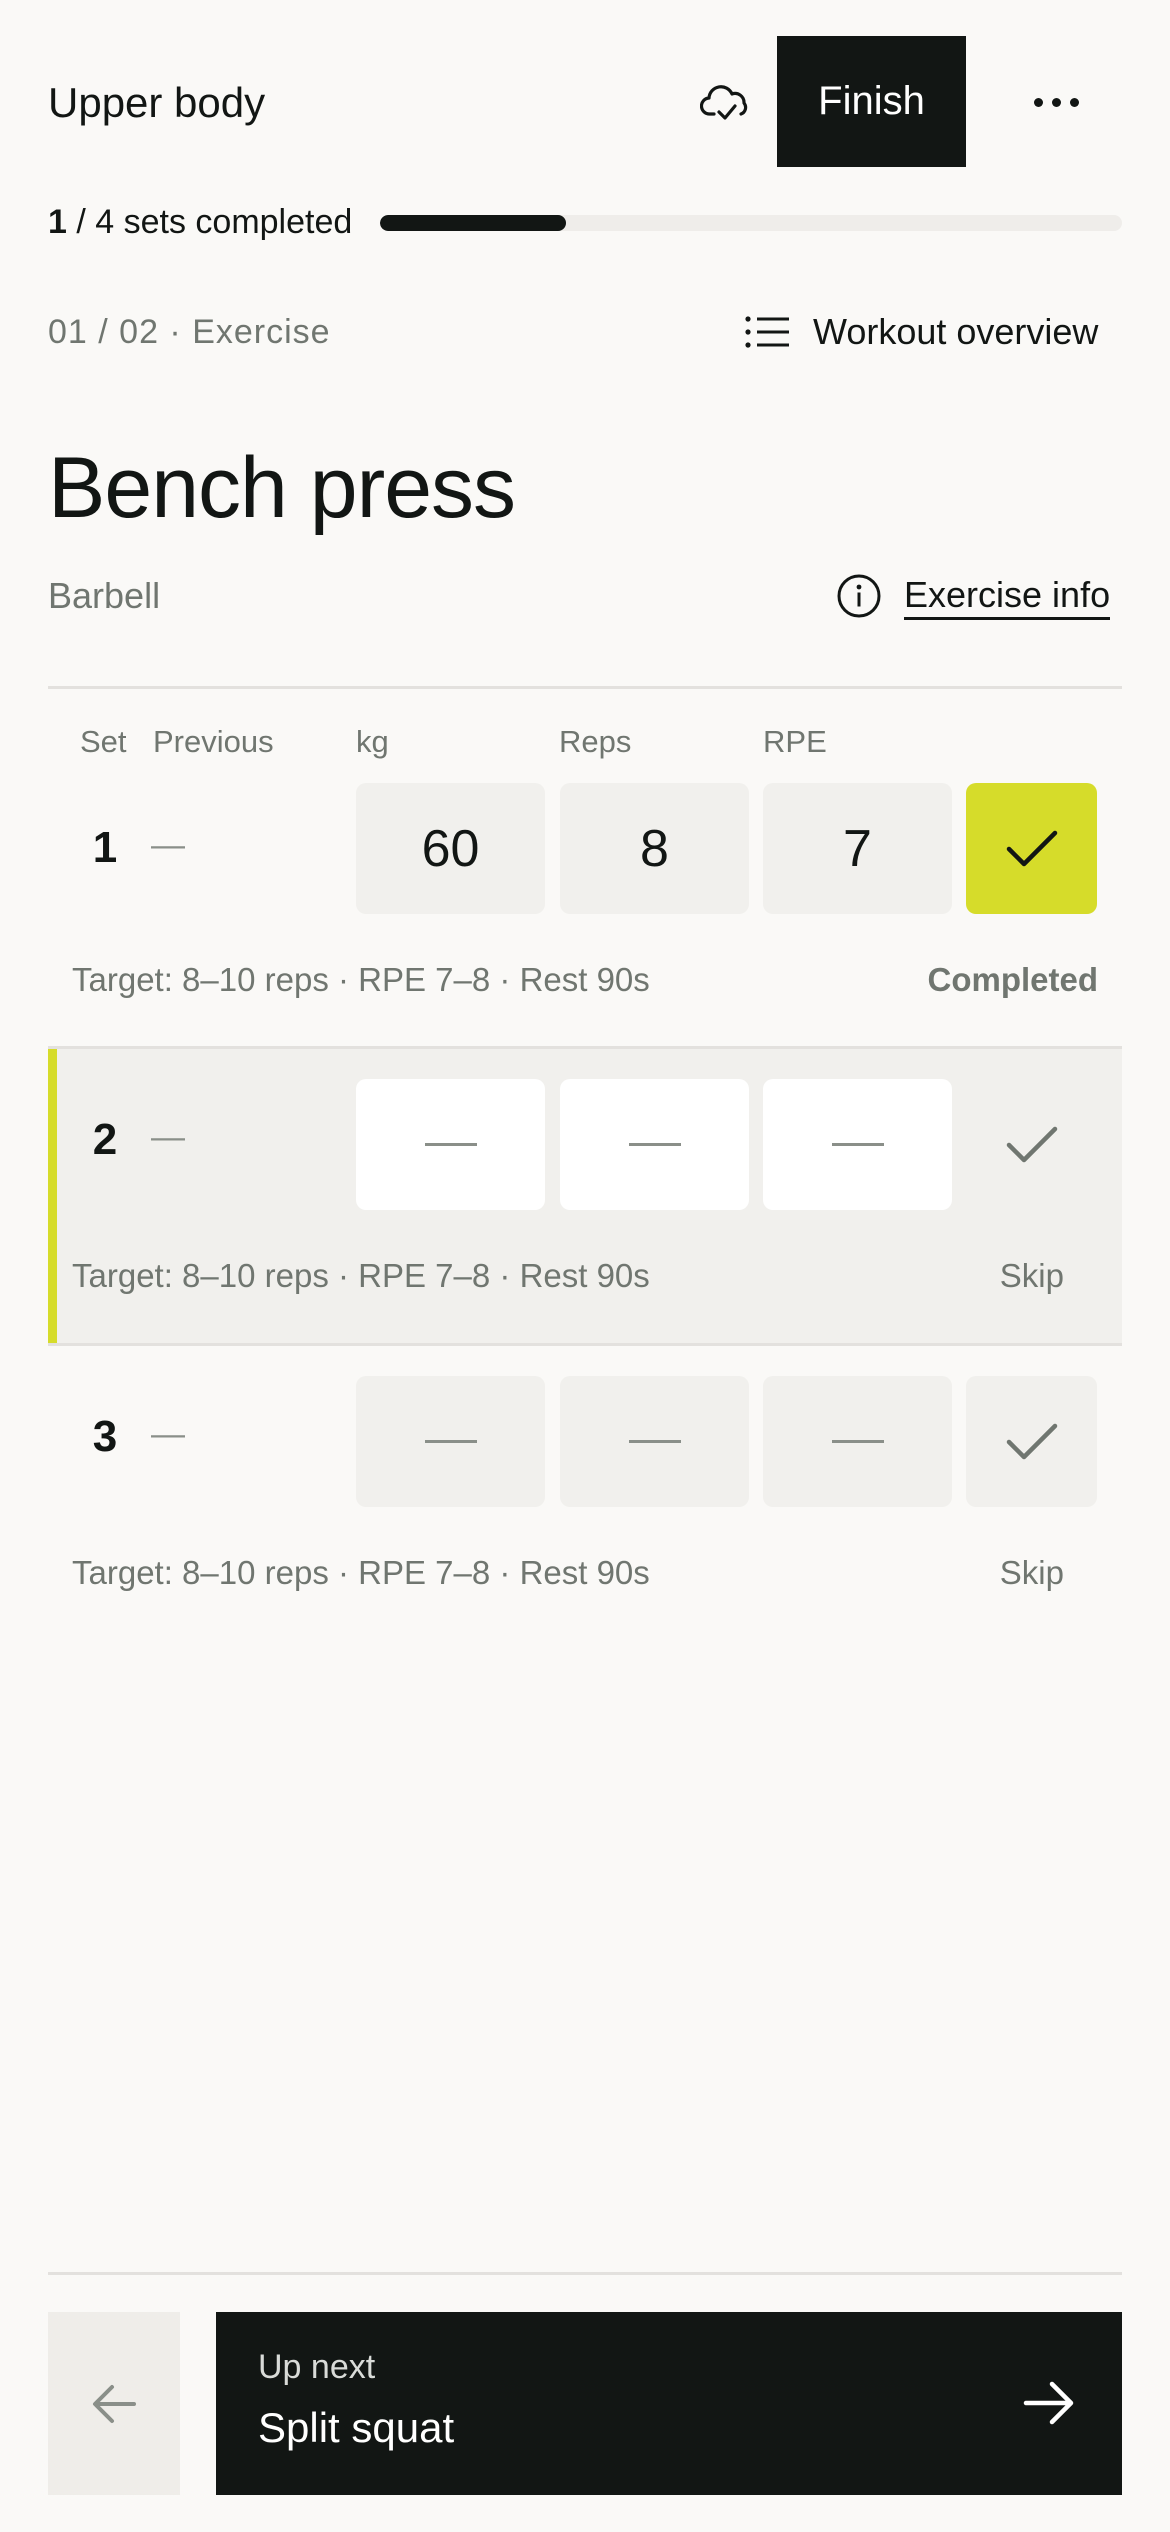 Image resolution: width=1170 pixels, height=2532 pixels. What do you see at coordinates (157, 102) in the screenshot?
I see `workout-title: Upper body` at bounding box center [157, 102].